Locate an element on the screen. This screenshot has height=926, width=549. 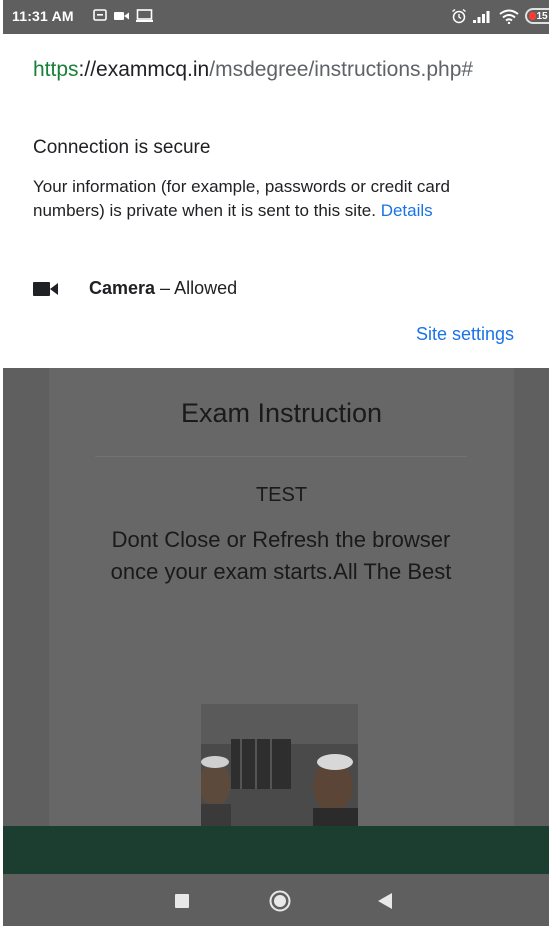
connection-status-title: Connection is secure is located at coordinates (122, 147).